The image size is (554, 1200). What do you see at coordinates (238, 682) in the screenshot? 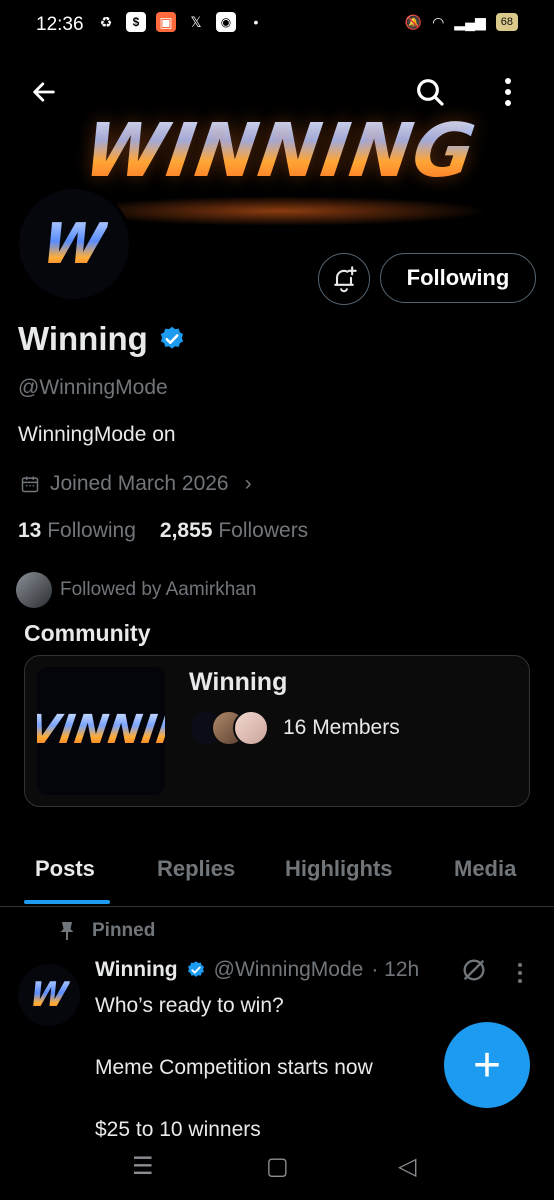
I see `community-name: Winning` at bounding box center [238, 682].